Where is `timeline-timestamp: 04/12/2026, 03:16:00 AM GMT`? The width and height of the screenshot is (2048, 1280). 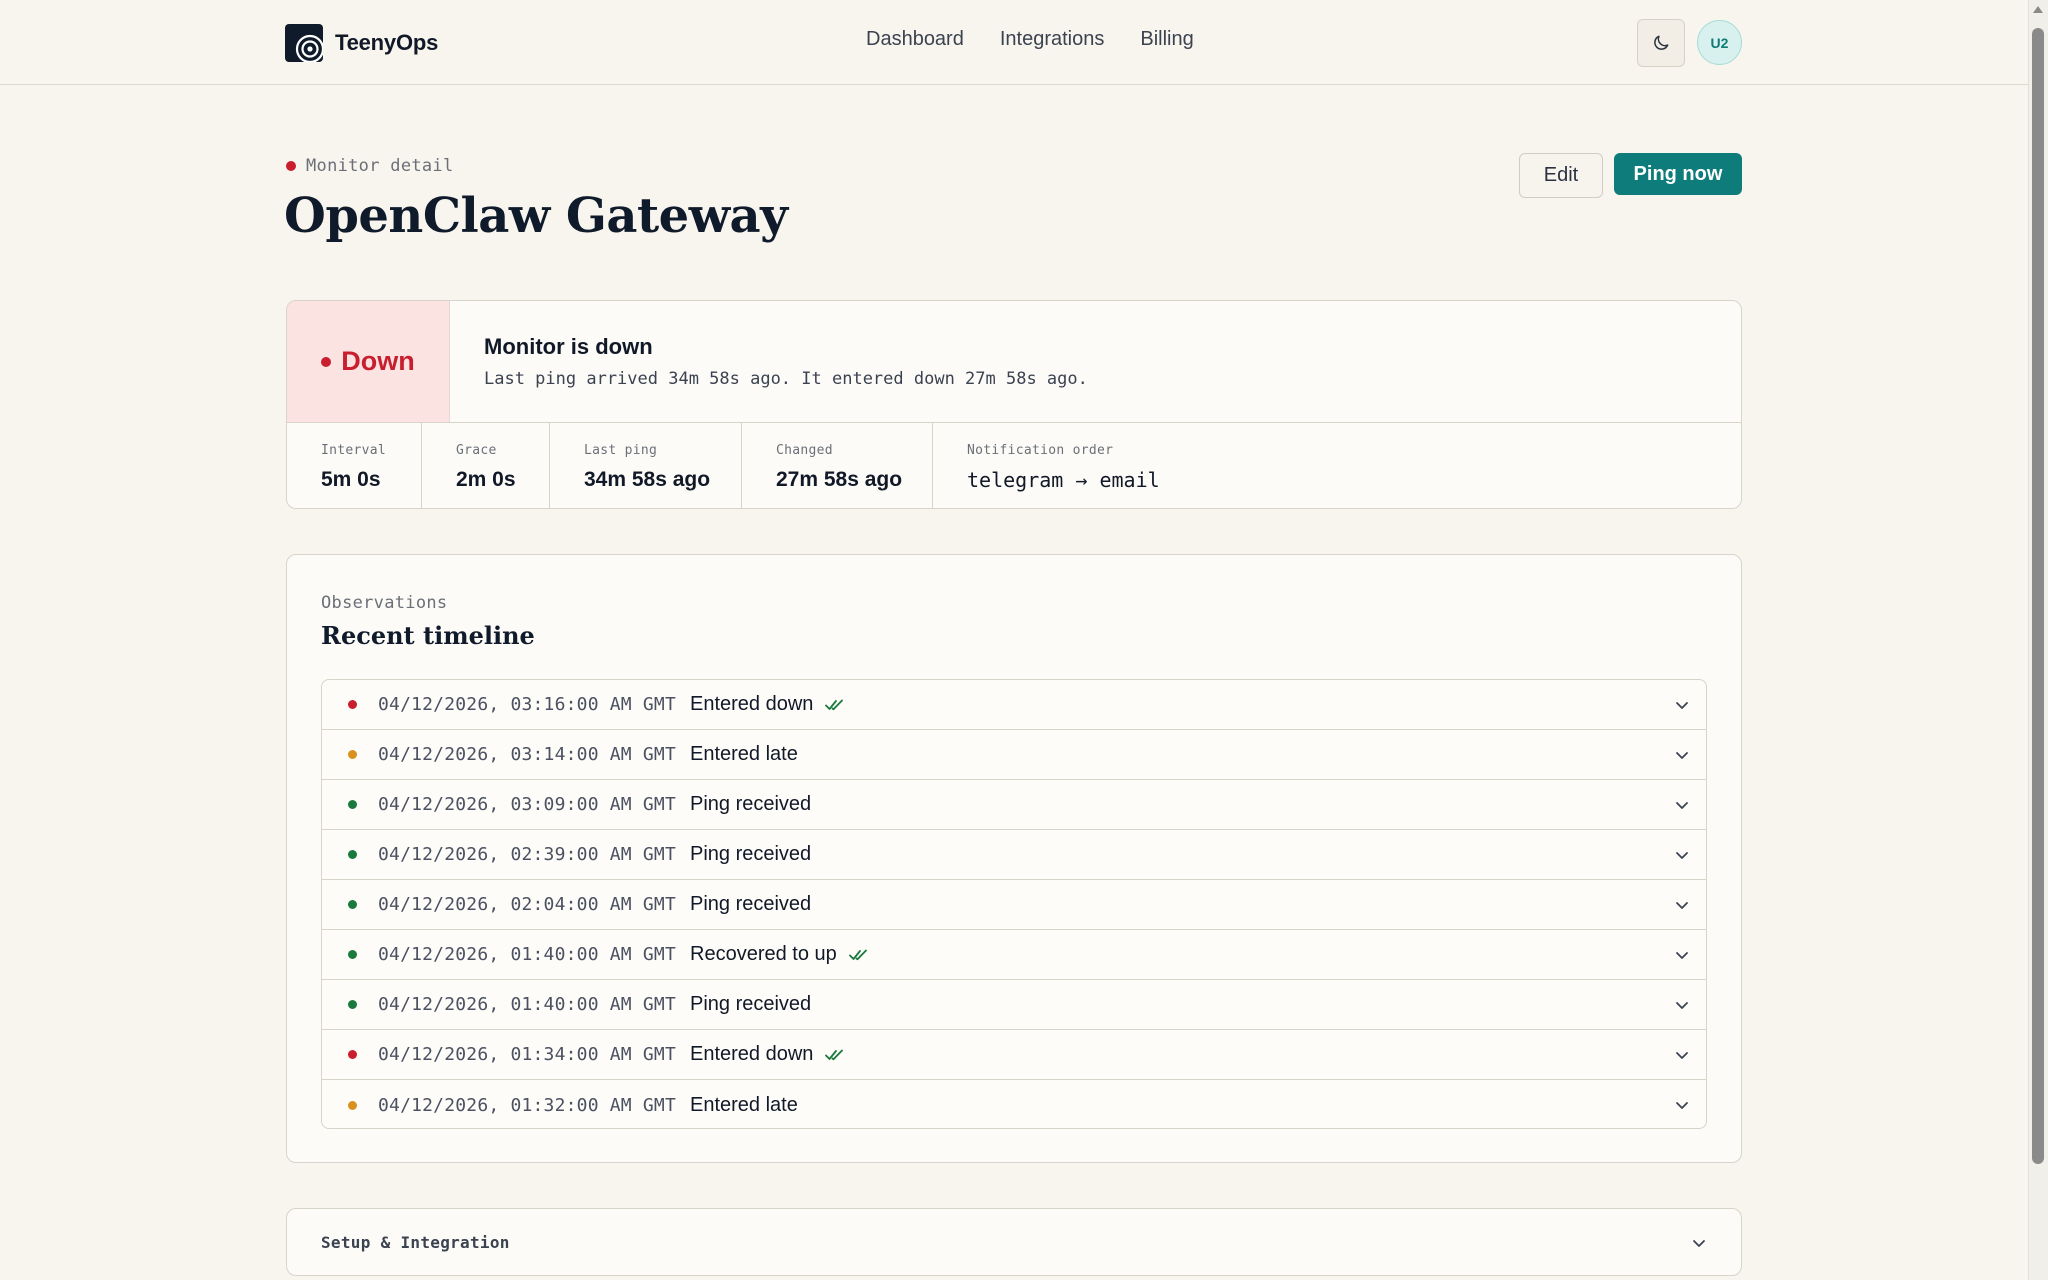 timeline-timestamp: 04/12/2026, 03:16:00 AM GMT is located at coordinates (527, 704).